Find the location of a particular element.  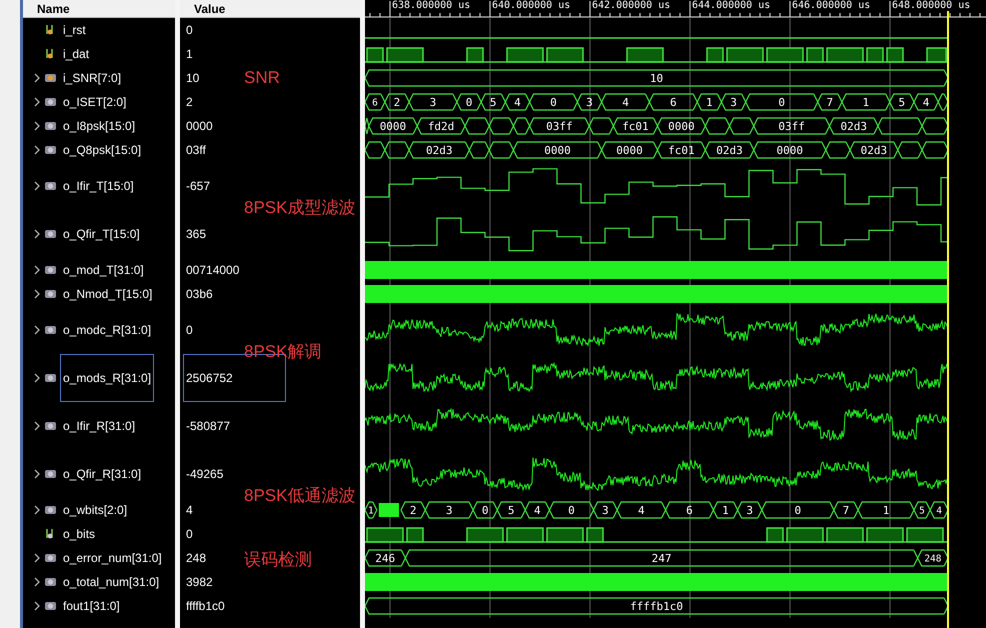

signal-value: 2 is located at coordinates (189, 102).